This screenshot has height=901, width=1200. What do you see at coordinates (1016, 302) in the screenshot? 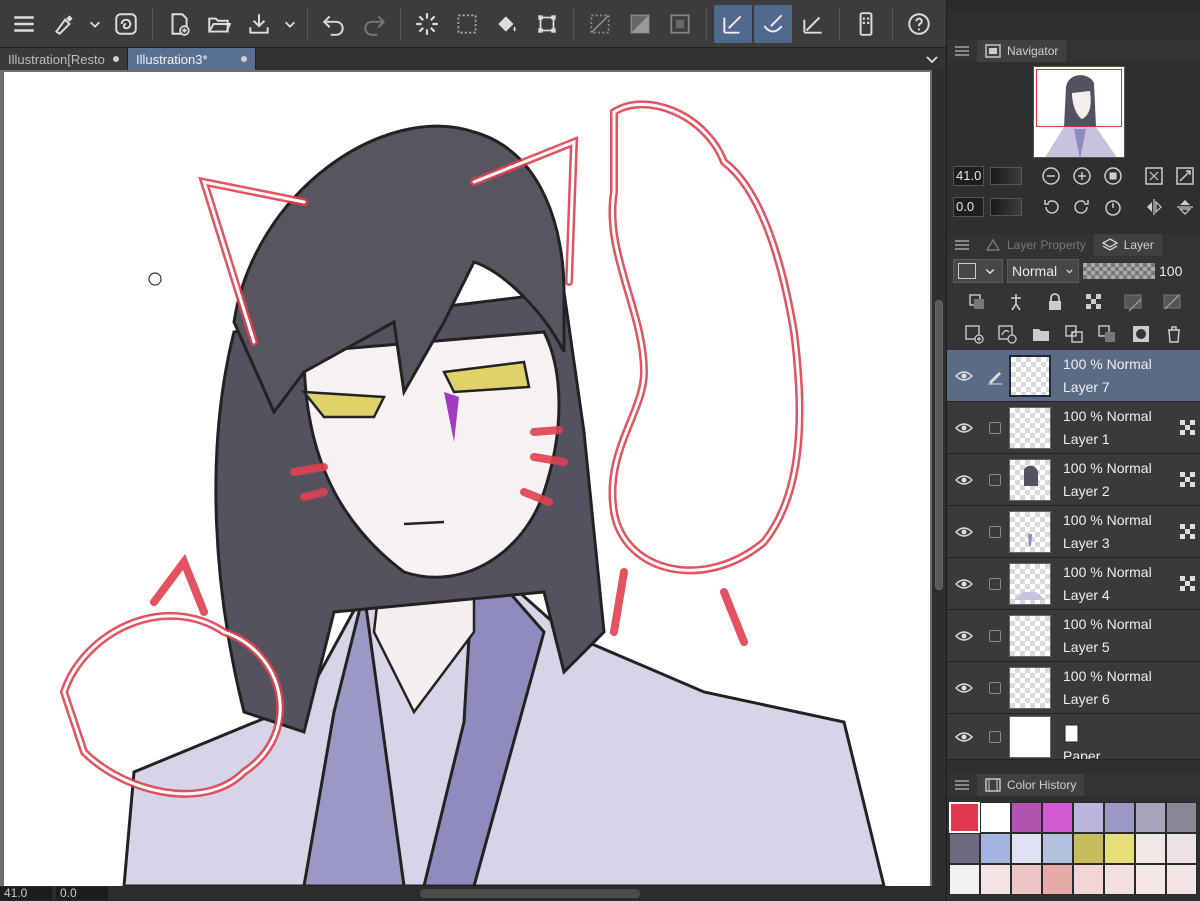
I see `reference-layer-icon` at bounding box center [1016, 302].